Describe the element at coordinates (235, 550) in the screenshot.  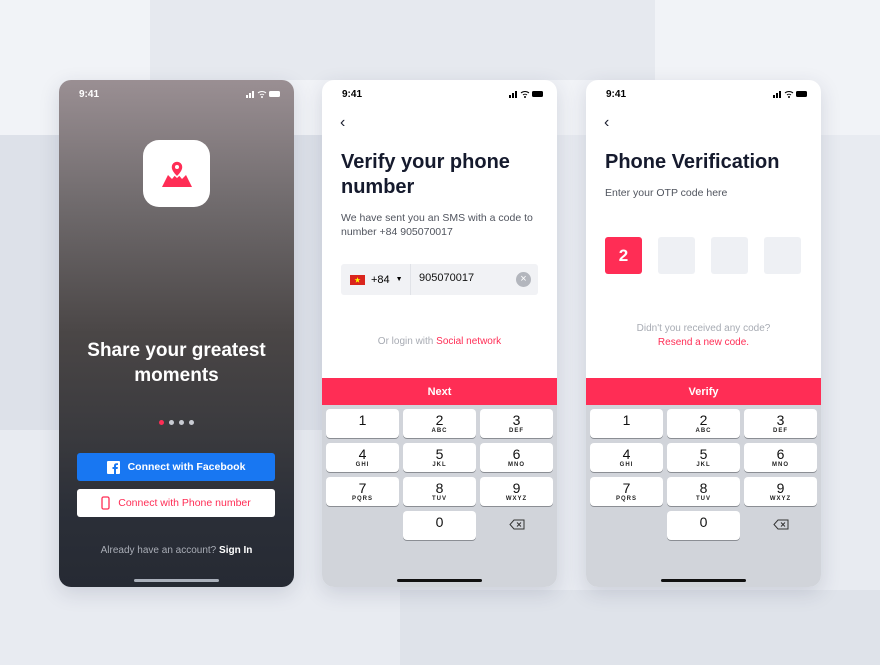
I see `signin-link: Sign In` at that location.